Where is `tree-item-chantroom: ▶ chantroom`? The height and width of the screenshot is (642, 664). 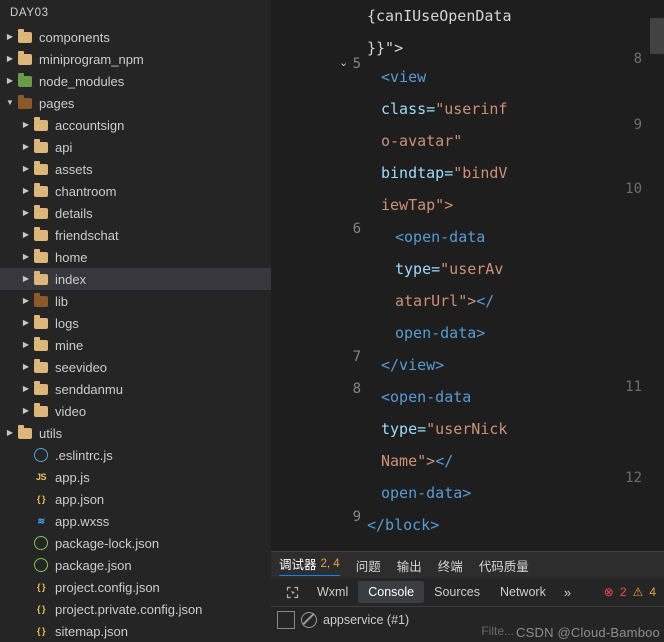 tree-item-chantroom: ▶ chantroom is located at coordinates (135, 191).